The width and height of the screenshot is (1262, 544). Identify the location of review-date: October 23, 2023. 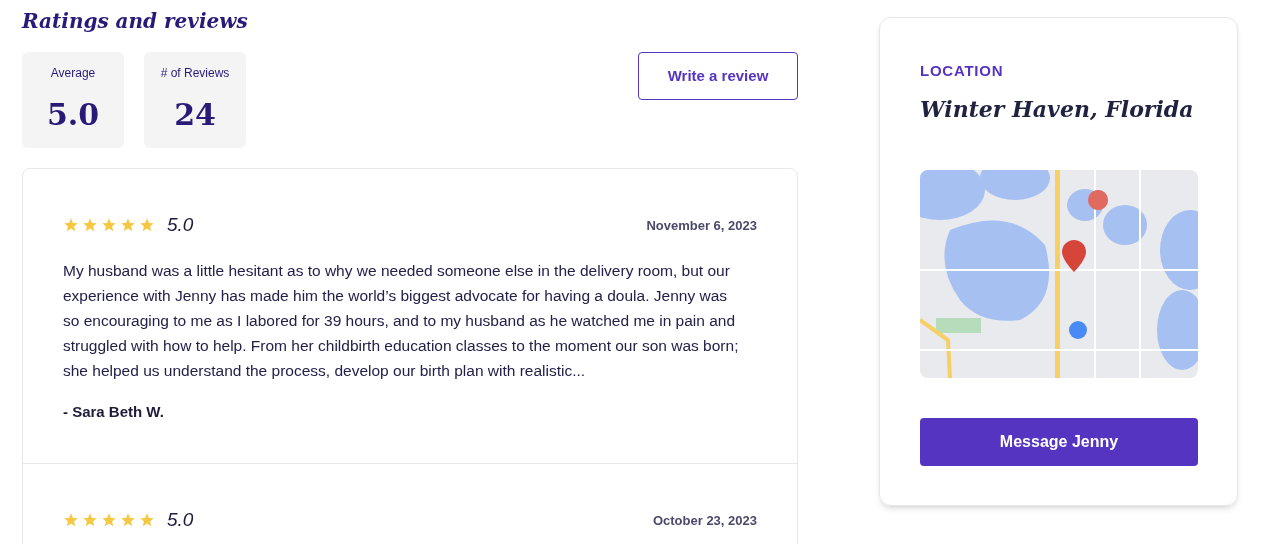
(704, 520).